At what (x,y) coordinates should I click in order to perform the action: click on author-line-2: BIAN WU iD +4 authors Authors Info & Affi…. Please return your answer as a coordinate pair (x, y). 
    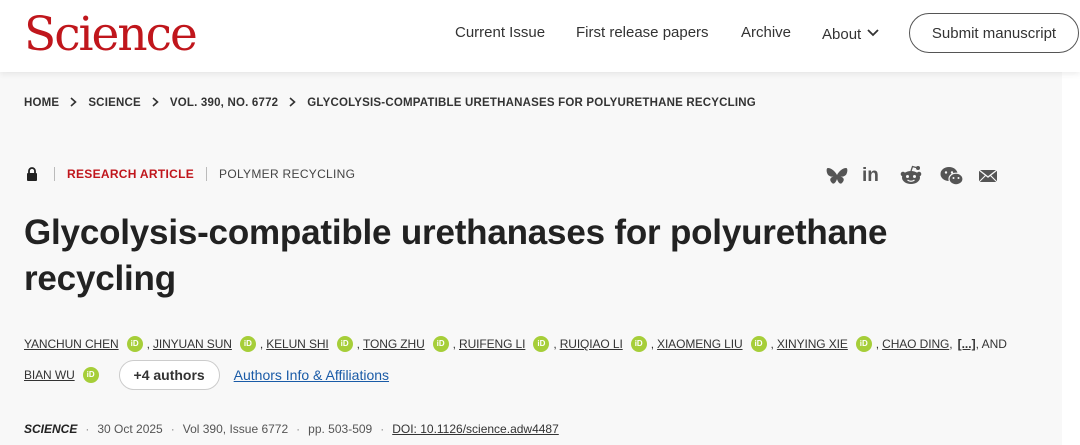
    Looking at the image, I should click on (206, 375).